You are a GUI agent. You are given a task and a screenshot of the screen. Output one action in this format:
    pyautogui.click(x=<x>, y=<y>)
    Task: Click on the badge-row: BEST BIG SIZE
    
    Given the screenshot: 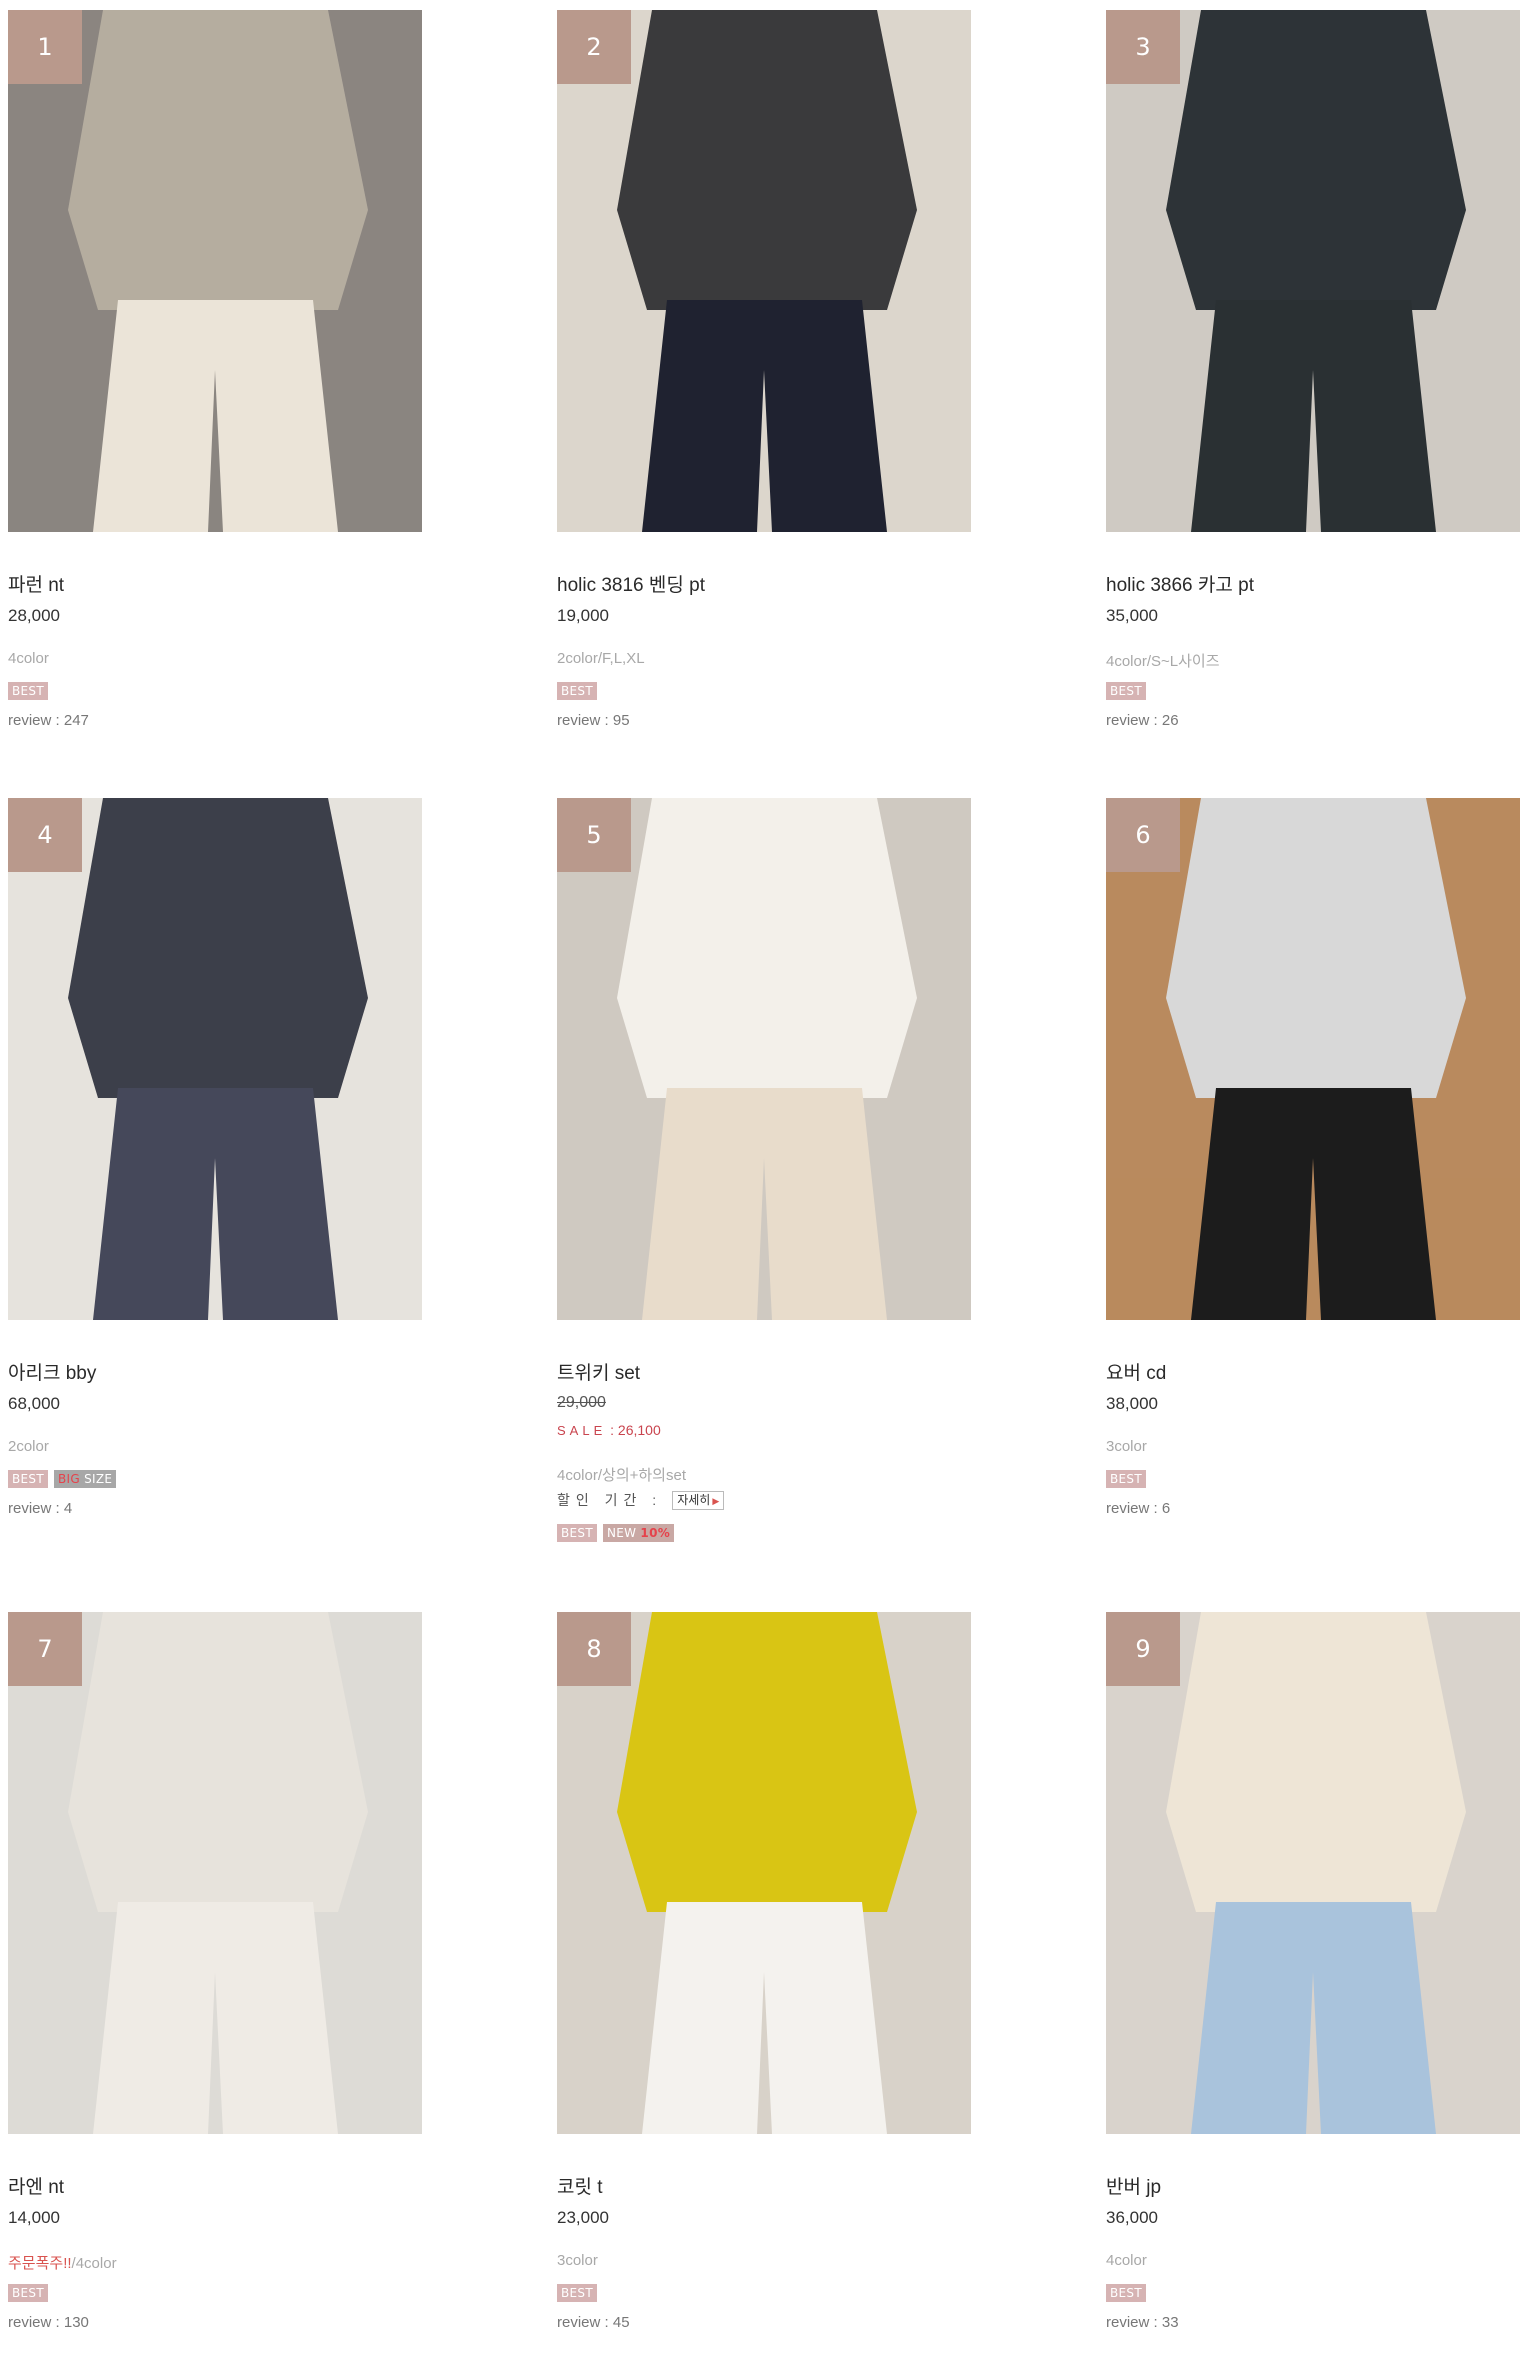 What is the action you would take?
    pyautogui.click(x=62, y=1479)
    